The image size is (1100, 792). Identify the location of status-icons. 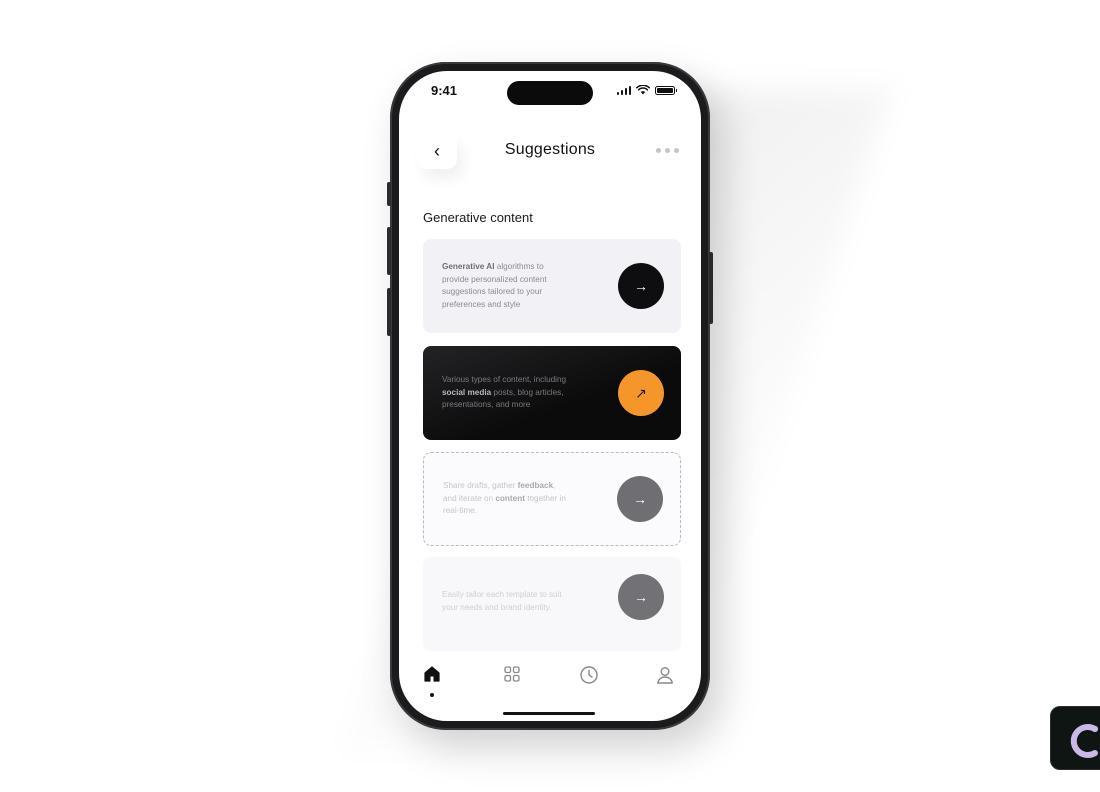
(646, 90).